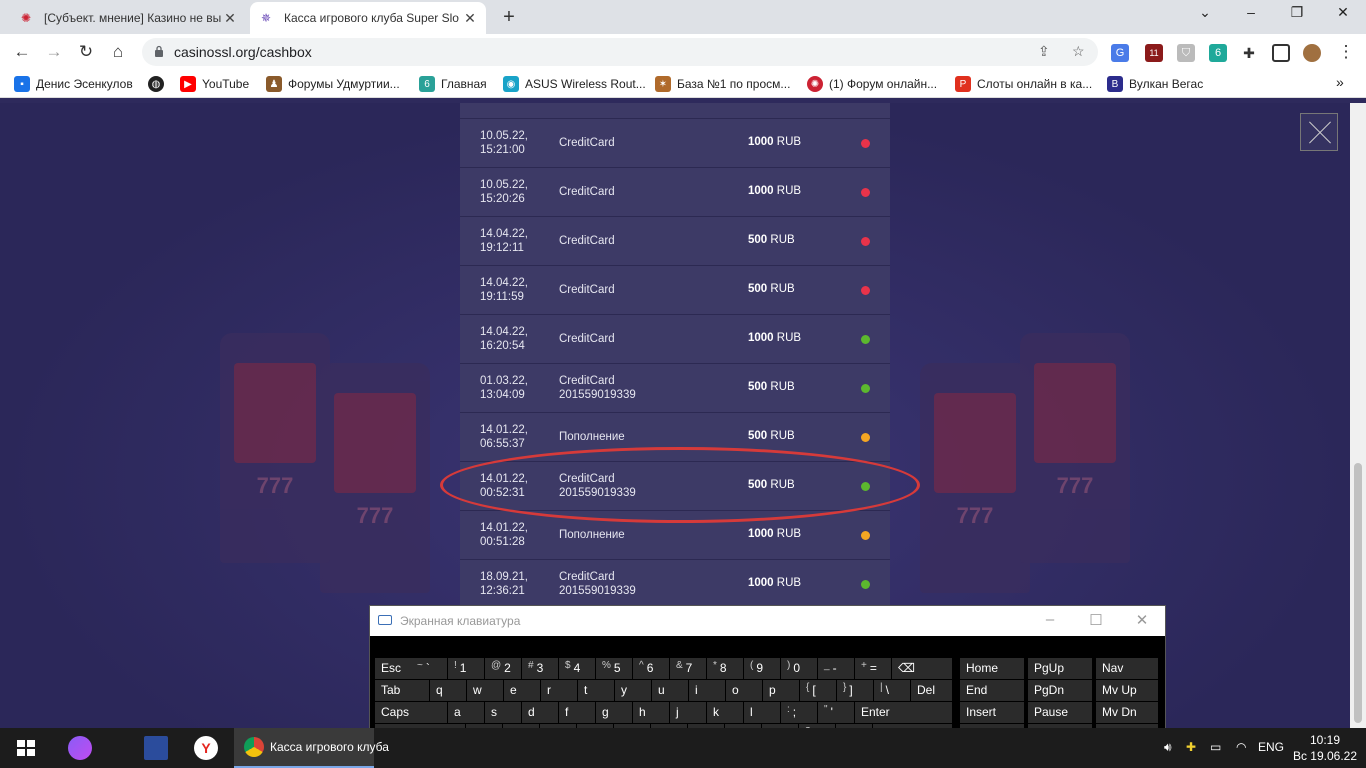 This screenshot has width=1366, height=768. What do you see at coordinates (1325, 748) in the screenshot?
I see `clock: 10:19 Вс 19.06.22` at bounding box center [1325, 748].